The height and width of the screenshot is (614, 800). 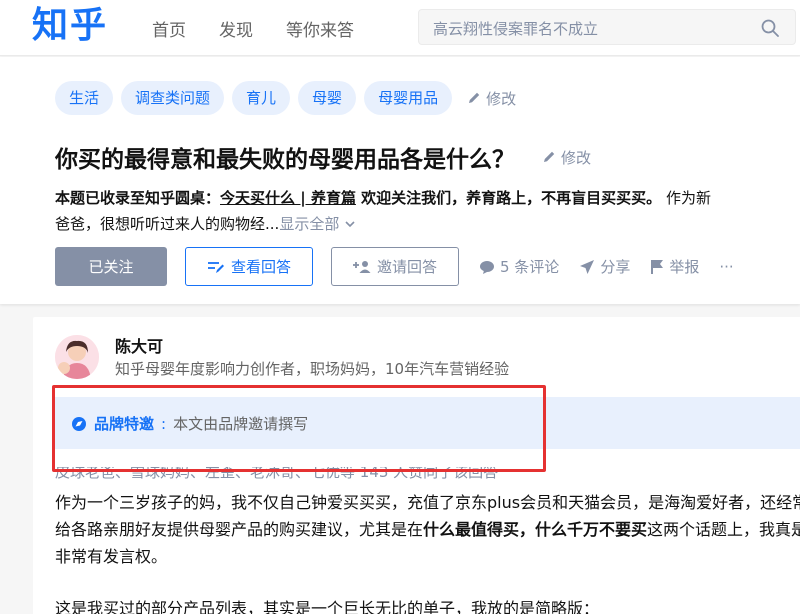 I want to click on roundtable-slogan: 欢迎关注我们，养育路上，不再盲目买买买。, so click(x=508, y=198).